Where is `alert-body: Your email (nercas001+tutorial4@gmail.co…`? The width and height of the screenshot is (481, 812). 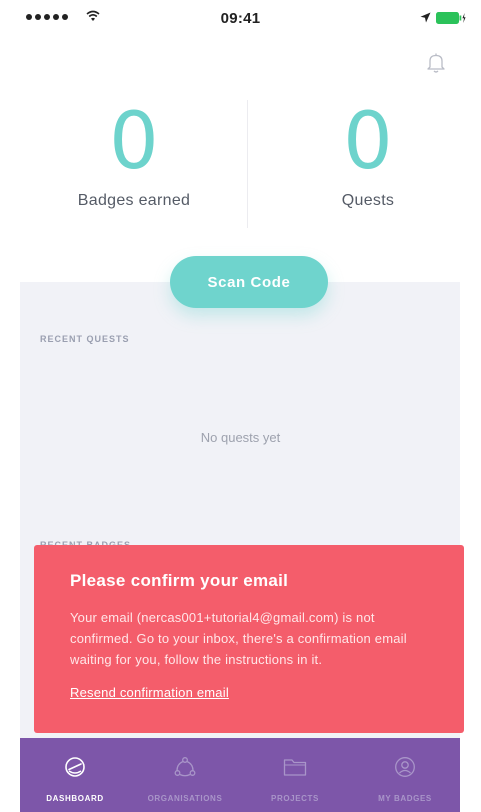 alert-body: Your email (nercas001+tutorial4@gmail.co… is located at coordinates (238, 638).